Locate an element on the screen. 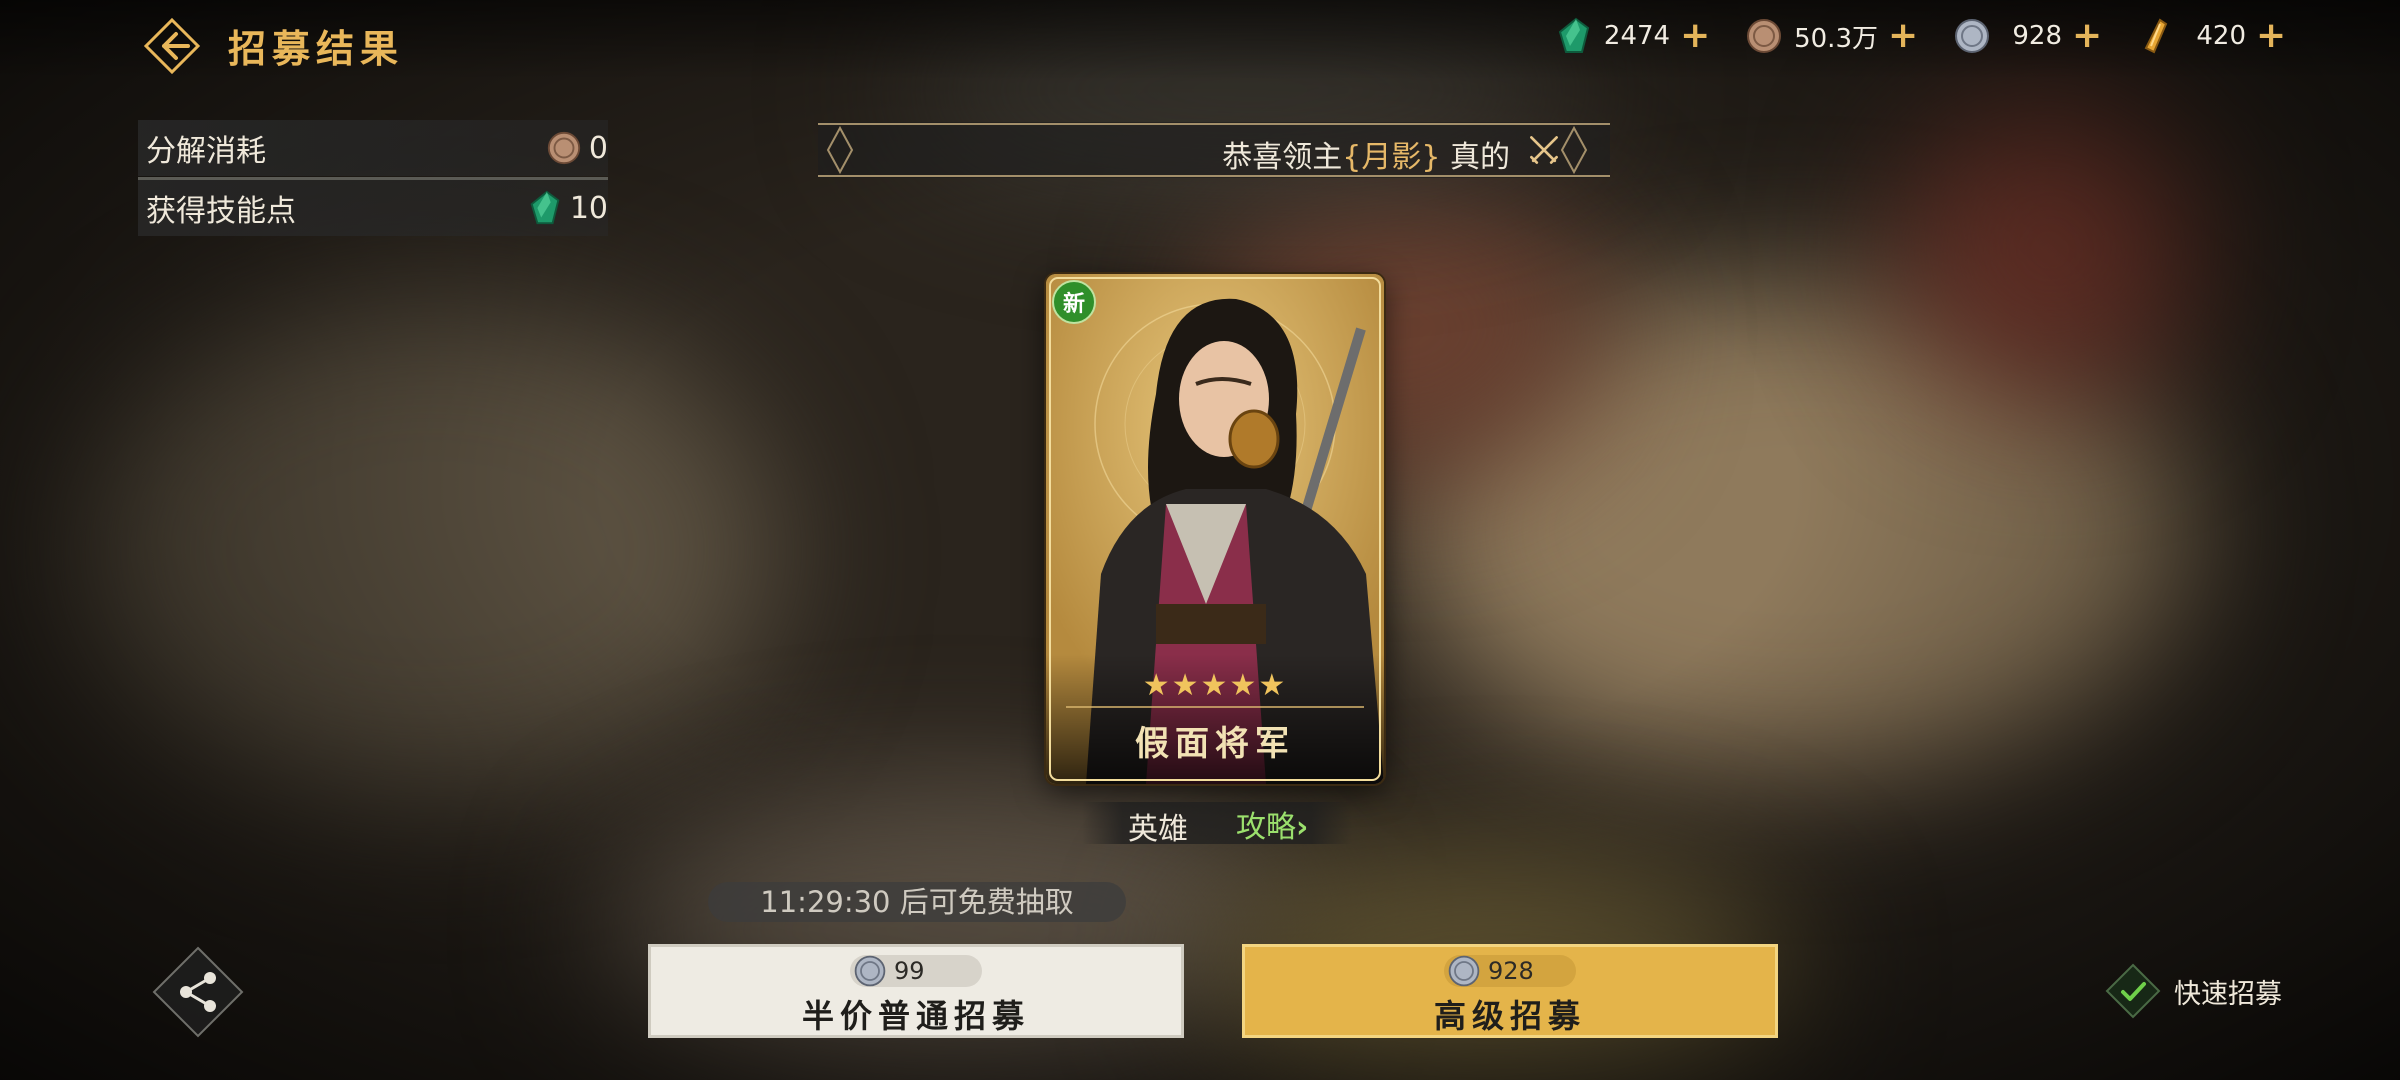  hero-portrait is located at coordinates (1215, 529).